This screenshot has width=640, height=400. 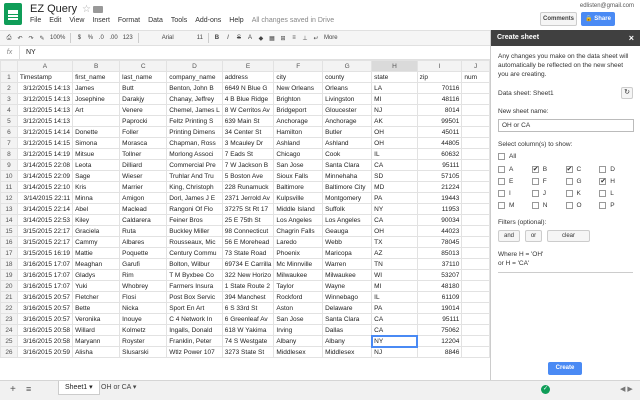 I want to click on grid-cell: 78045, so click(x=439, y=242).